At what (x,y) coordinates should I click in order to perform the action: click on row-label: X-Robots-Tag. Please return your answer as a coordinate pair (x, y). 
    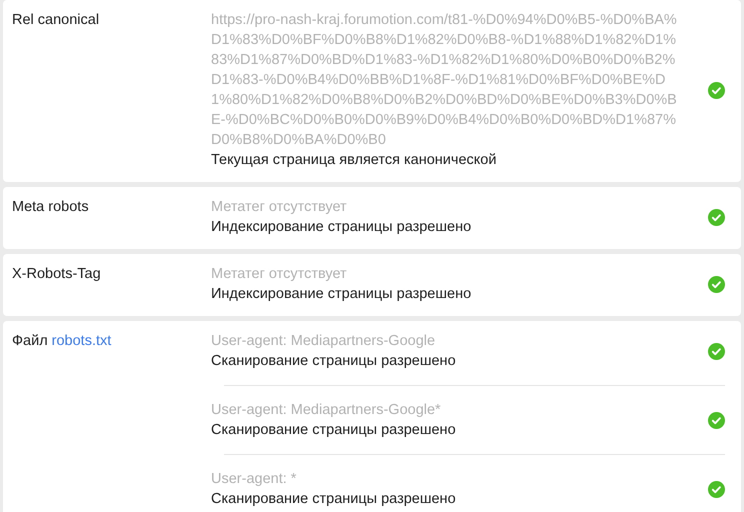
    Looking at the image, I should click on (56, 274).